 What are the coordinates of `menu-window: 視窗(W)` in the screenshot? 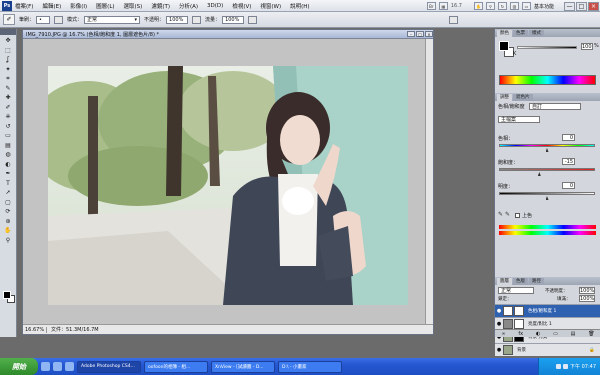 It's located at (270, 6).